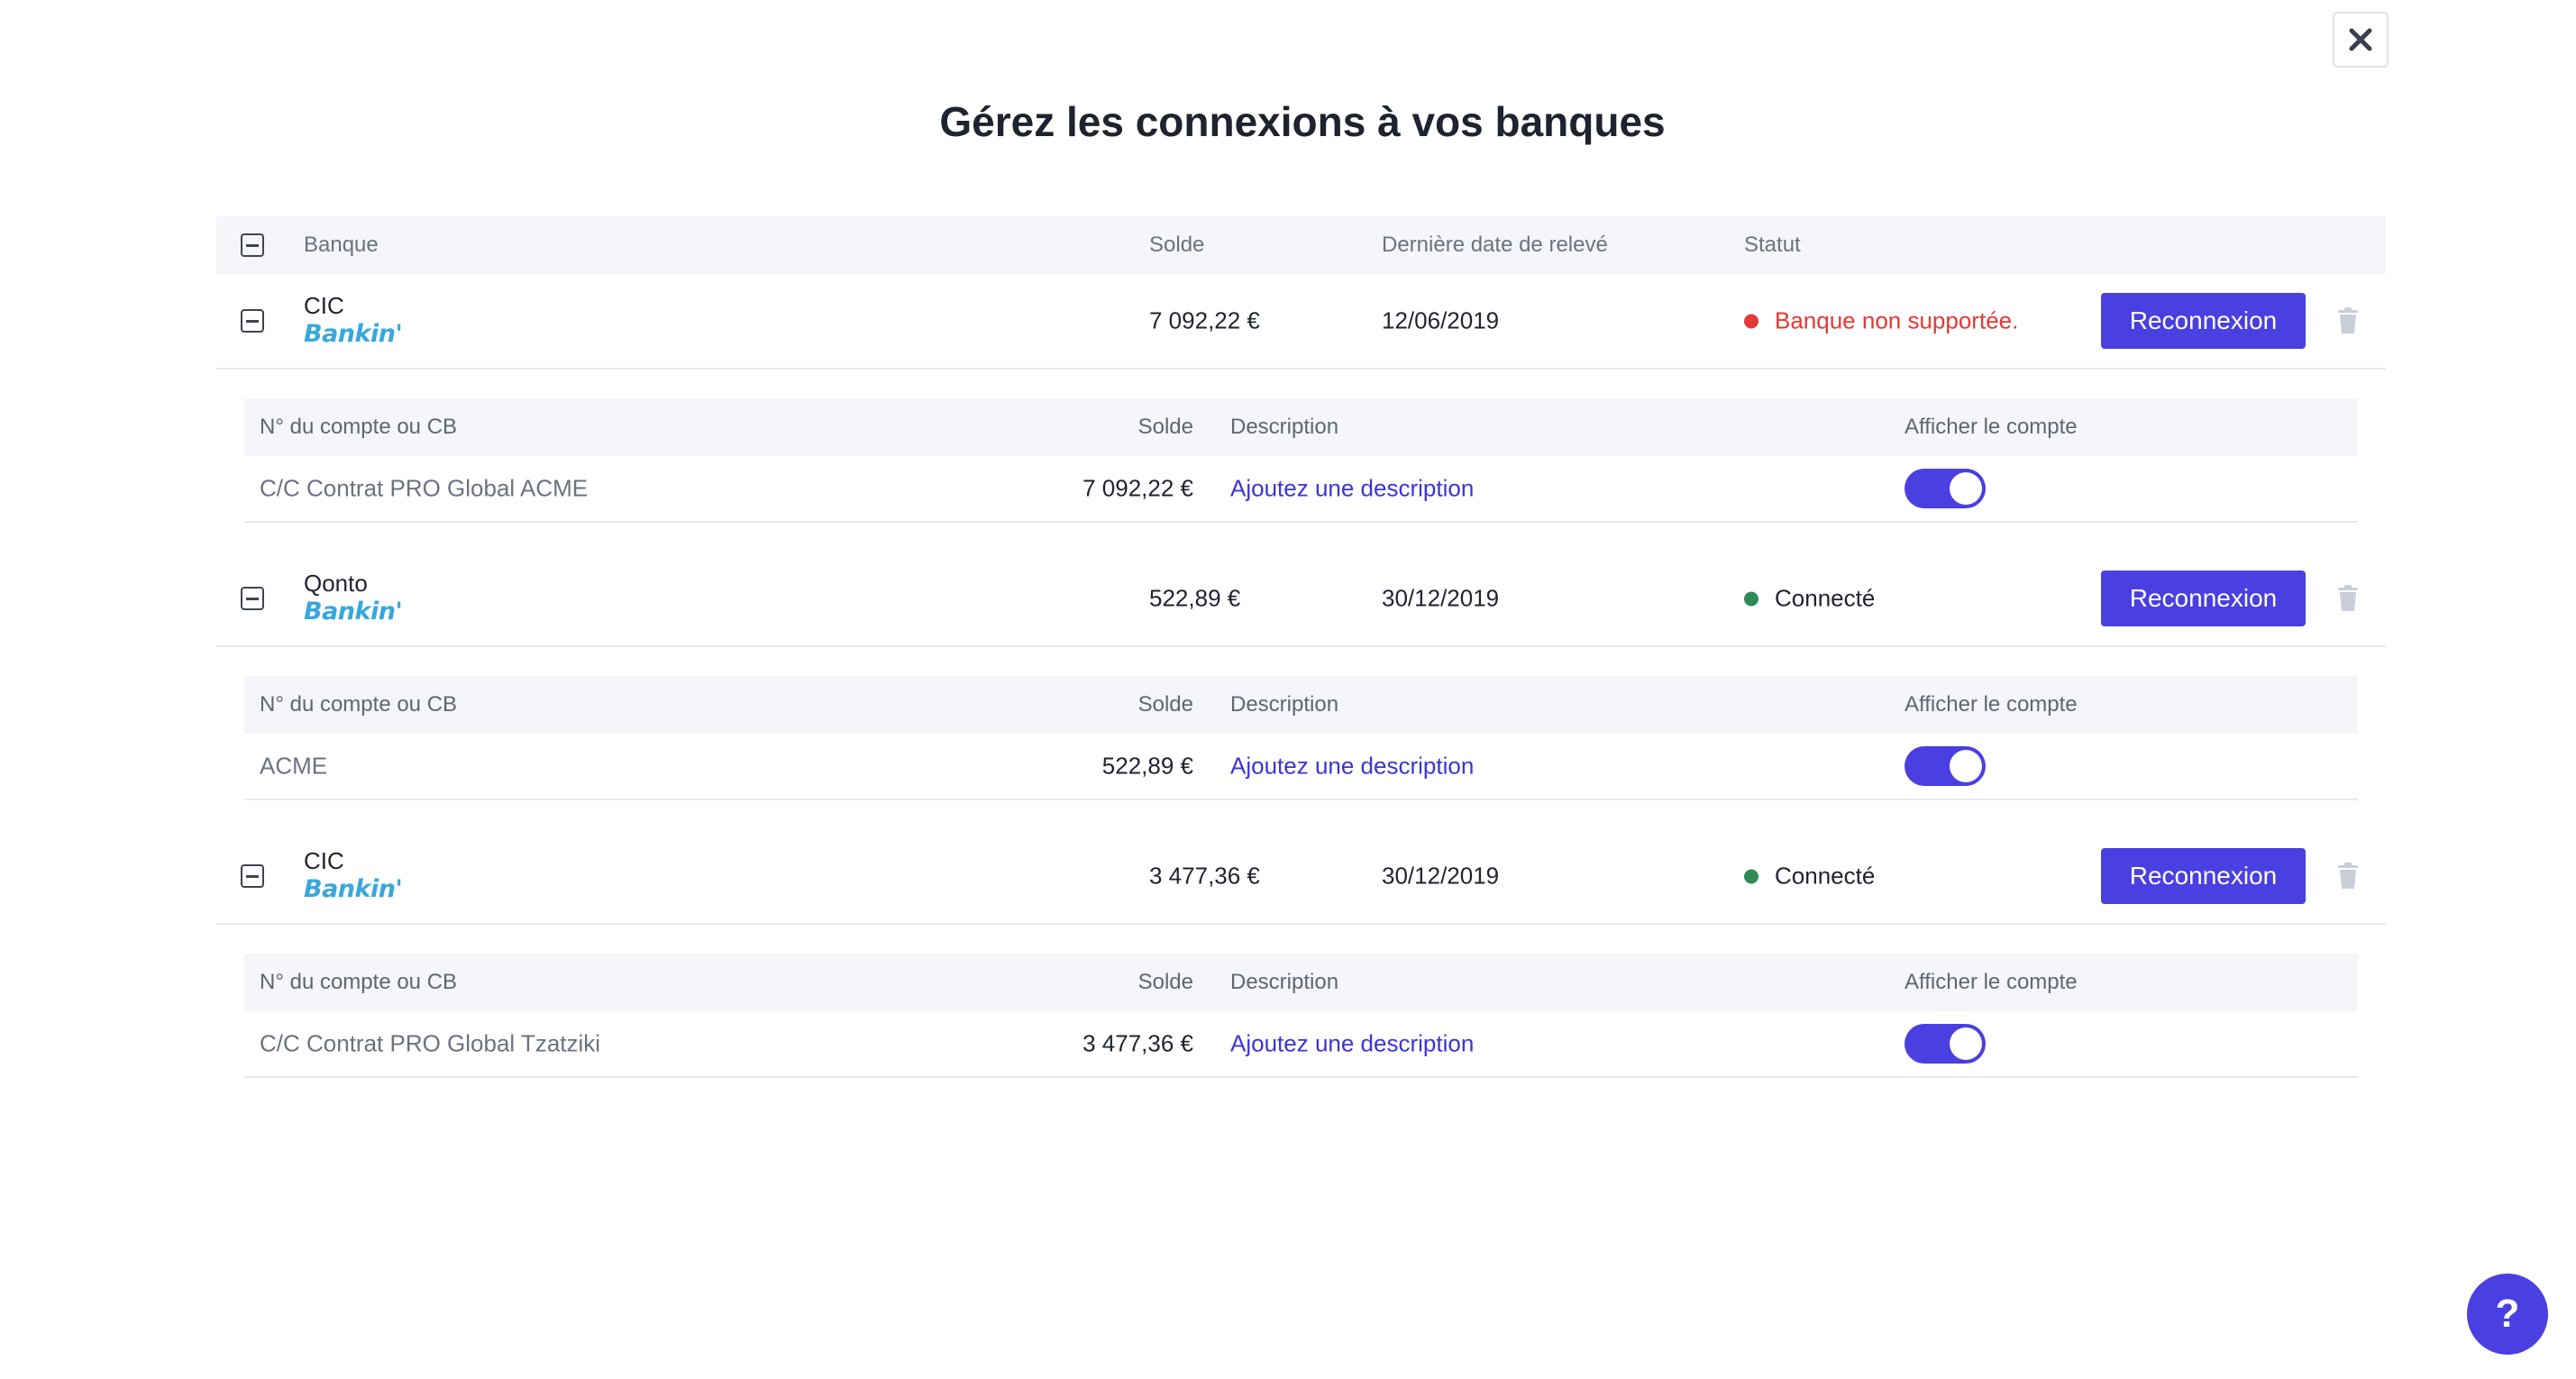 This screenshot has height=1379, width=2576. What do you see at coordinates (1137, 488) in the screenshot?
I see `account-balance: 7 092,22 €` at bounding box center [1137, 488].